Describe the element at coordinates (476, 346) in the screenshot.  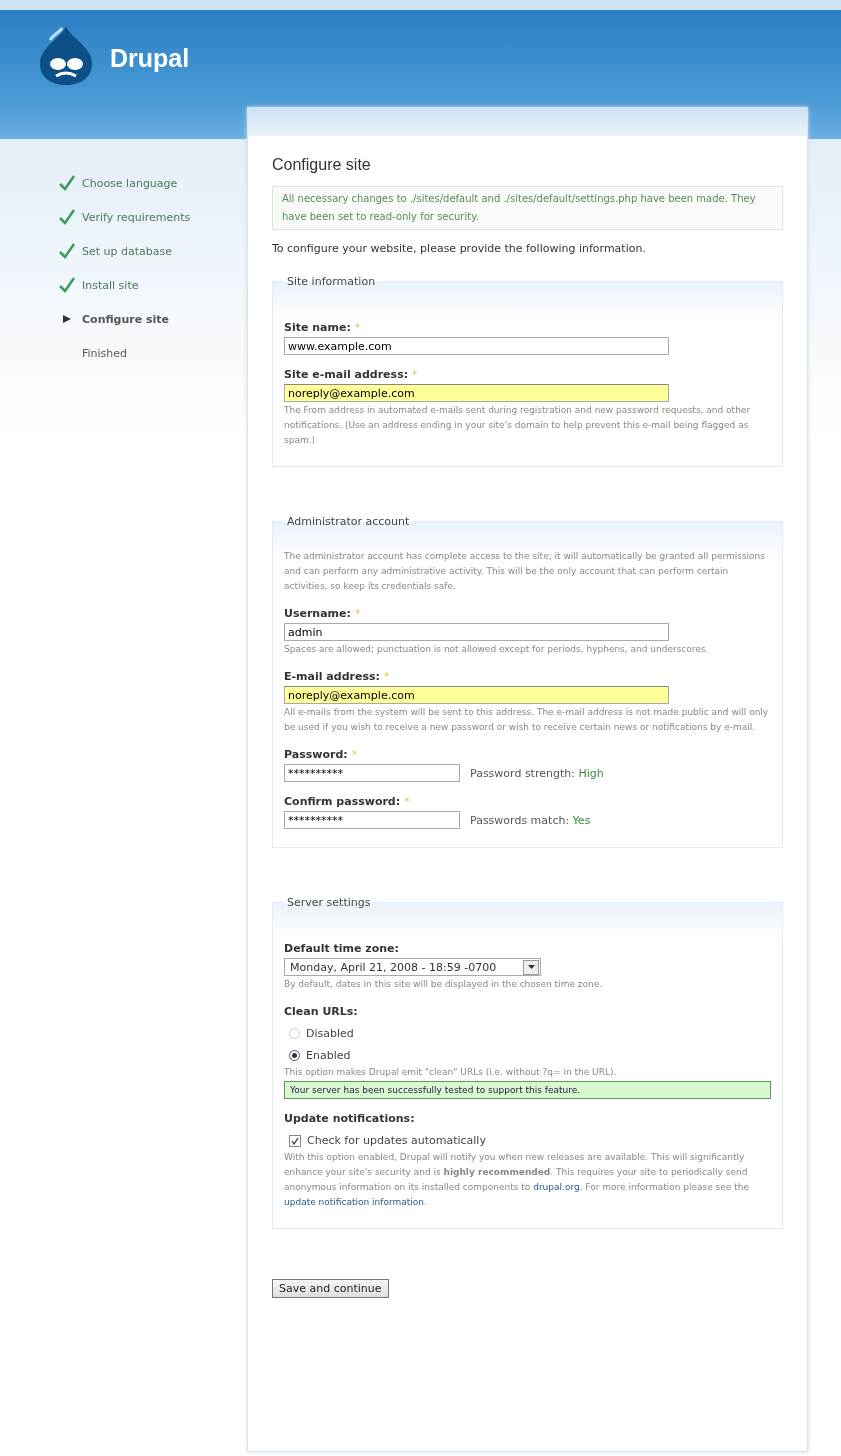
I see `text-field: www.example.com` at that location.